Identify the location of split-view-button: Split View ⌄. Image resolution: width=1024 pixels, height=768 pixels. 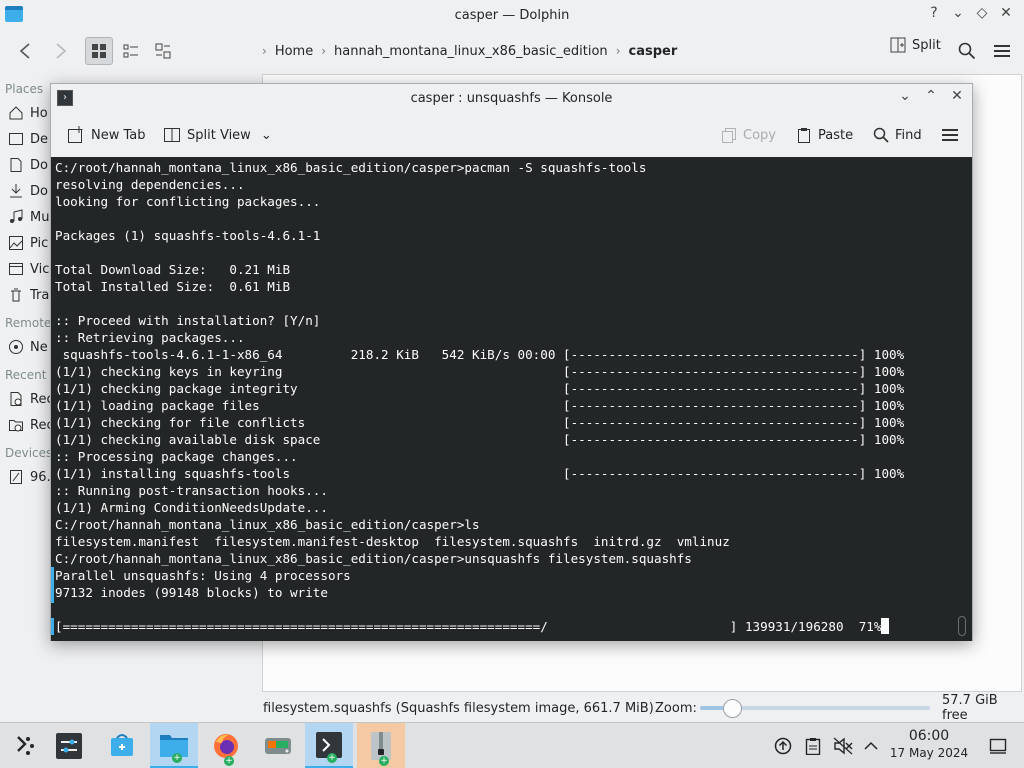
(217, 135).